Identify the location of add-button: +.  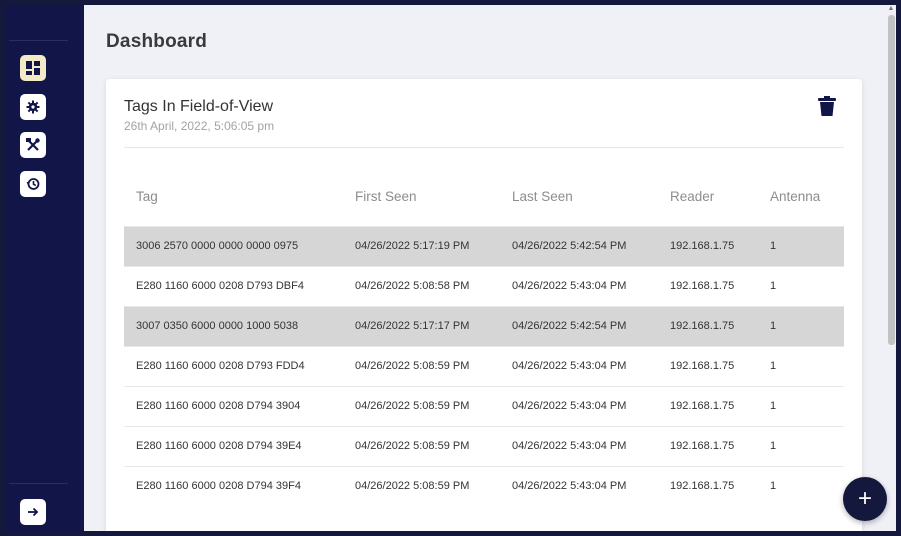
(865, 499).